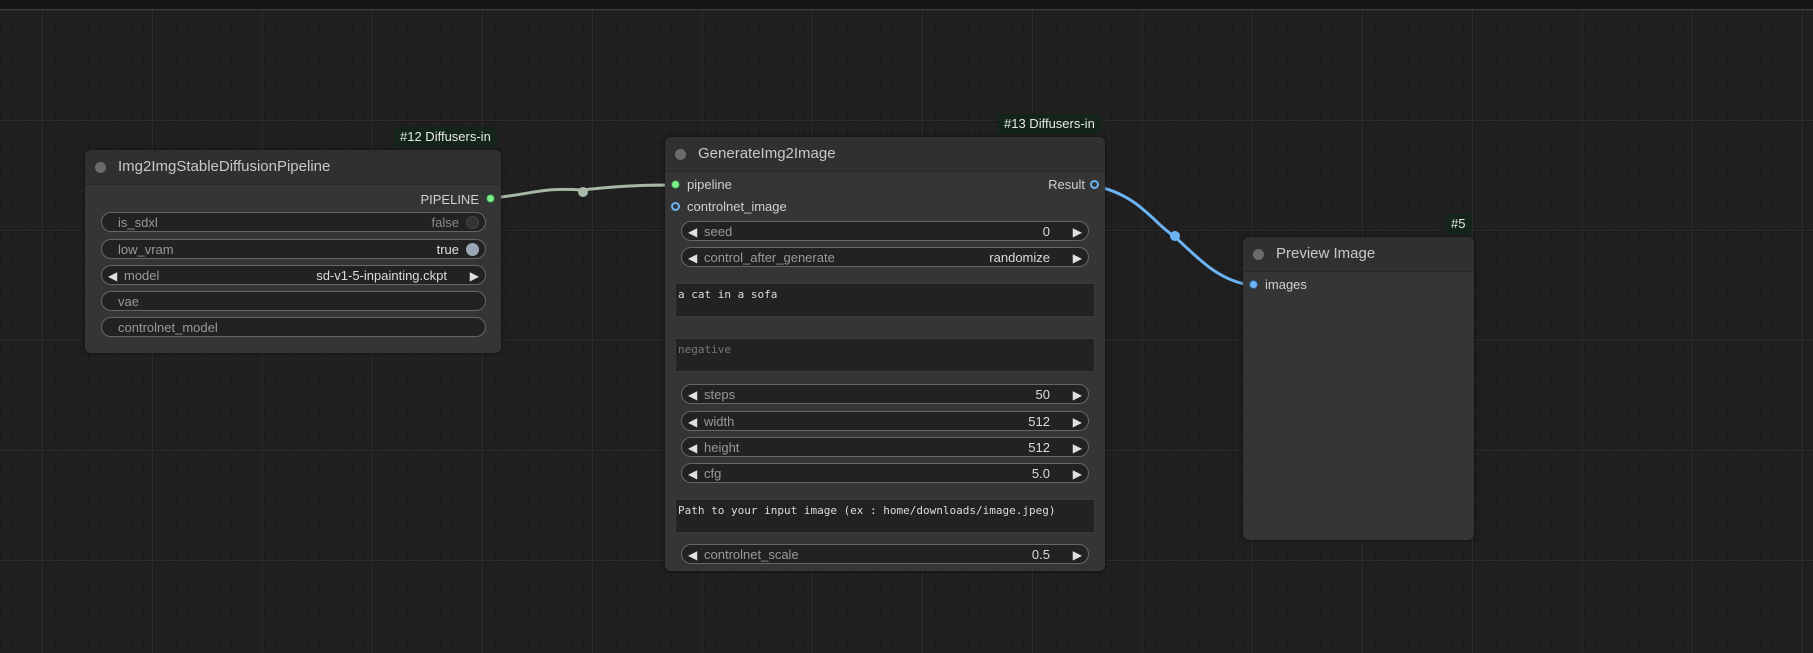 The image size is (1813, 653). I want to click on node-title-bar: Preview Image, so click(1358, 254).